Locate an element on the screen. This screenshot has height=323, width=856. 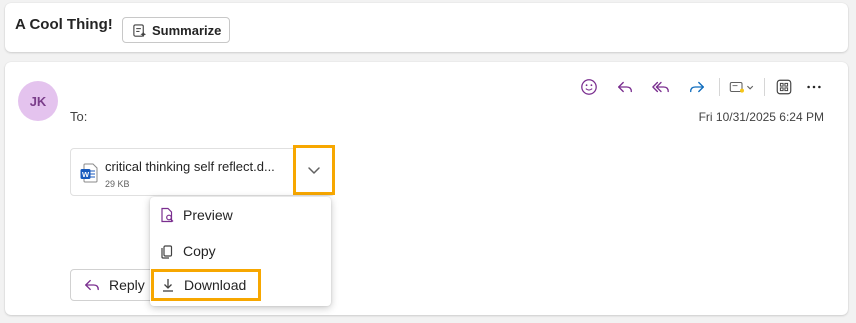
avatar: JK is located at coordinates (38, 101).